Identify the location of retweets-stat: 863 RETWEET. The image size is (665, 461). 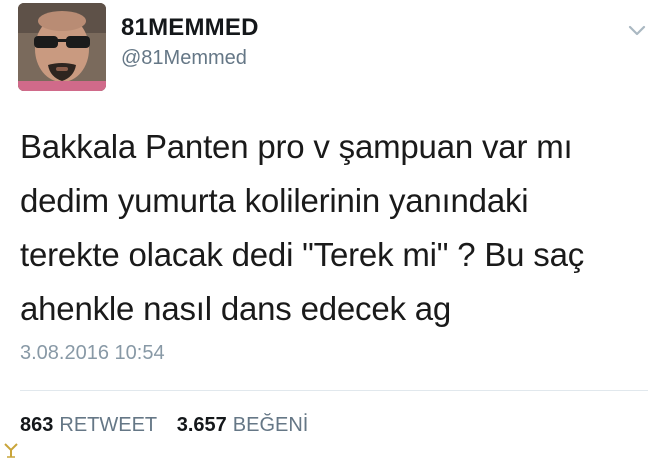
(88, 425).